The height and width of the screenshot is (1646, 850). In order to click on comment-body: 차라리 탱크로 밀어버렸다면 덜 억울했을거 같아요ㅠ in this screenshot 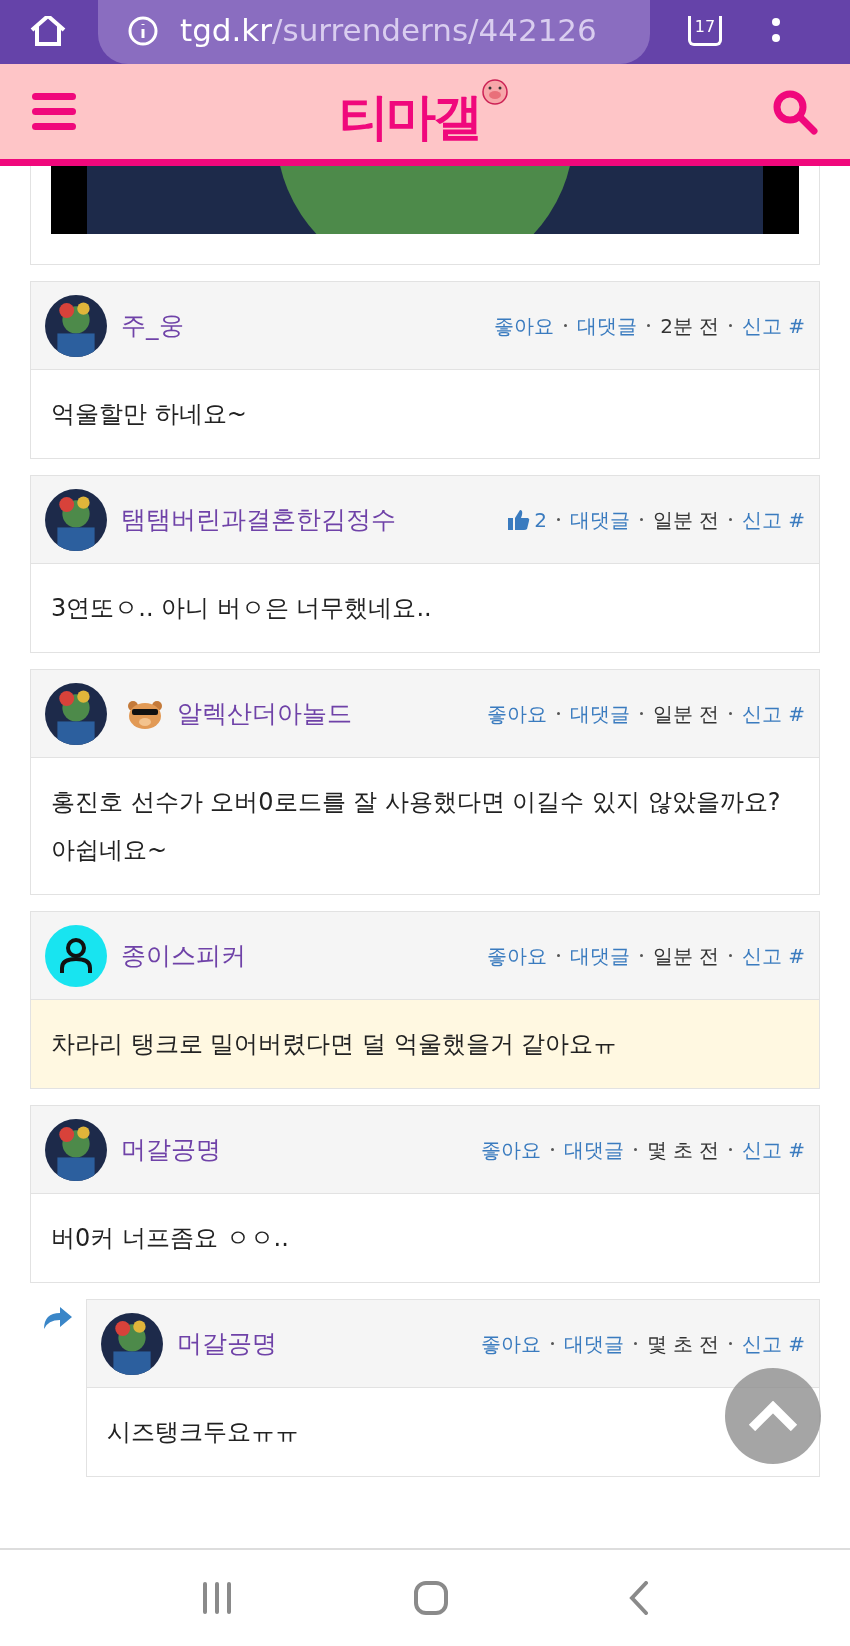, I will do `click(425, 1044)`.